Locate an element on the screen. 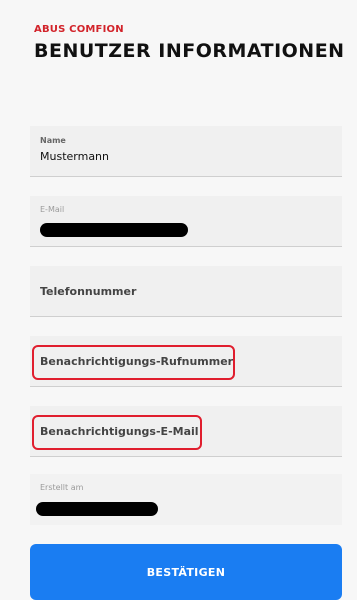 The image size is (357, 600). name-field: Name Mustermann is located at coordinates (186, 151).